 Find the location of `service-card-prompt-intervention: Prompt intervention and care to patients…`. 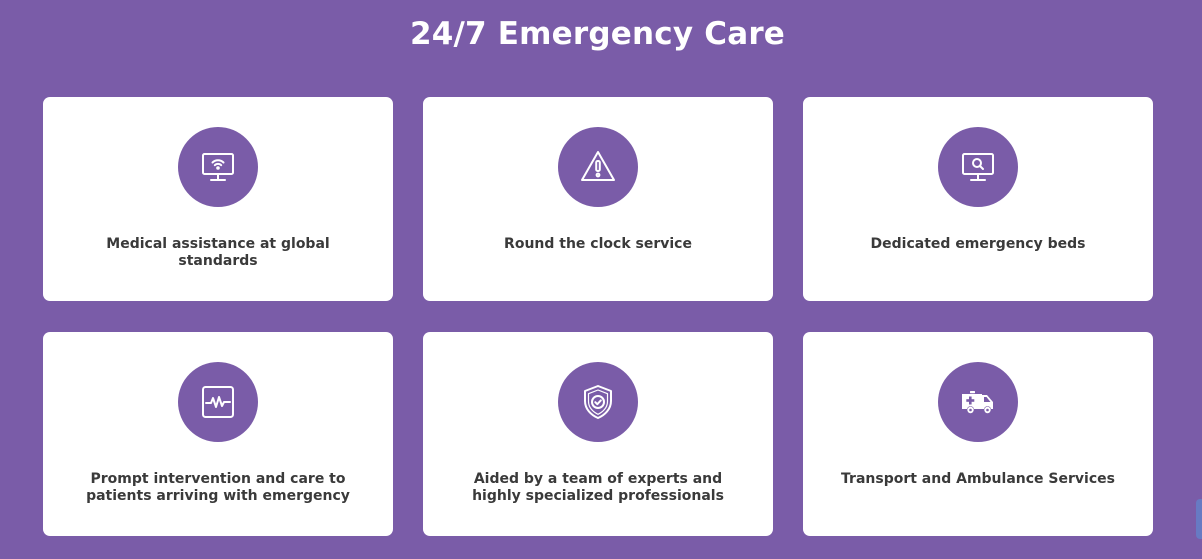

service-card-prompt-intervention: Prompt intervention and care to patients… is located at coordinates (218, 434).